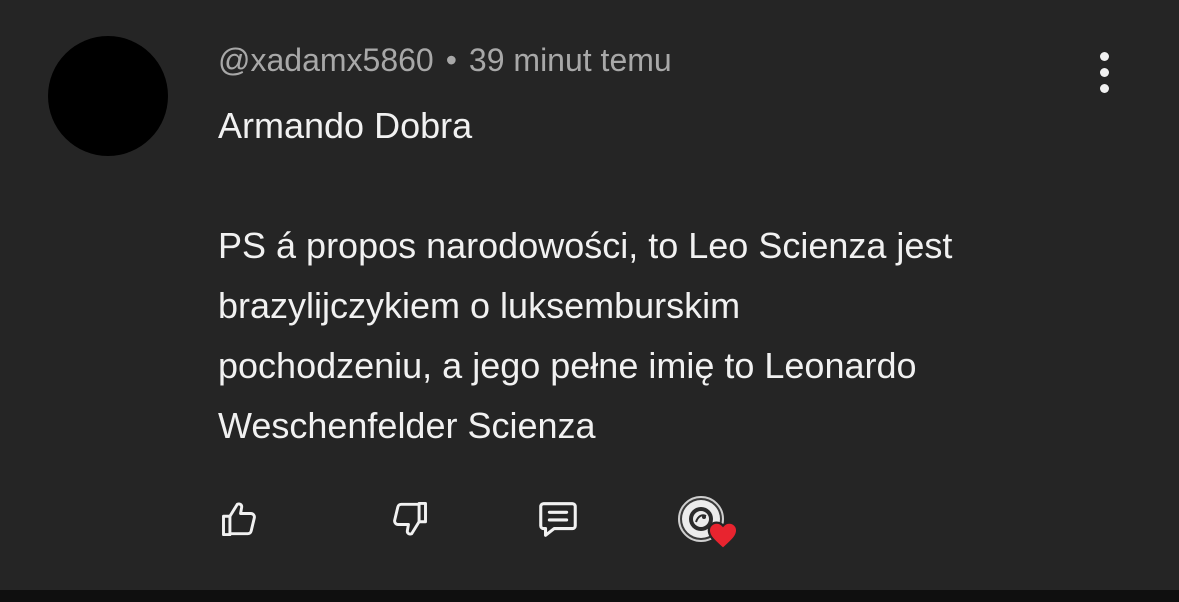 The width and height of the screenshot is (1179, 602). I want to click on reply-button, so click(558, 519).